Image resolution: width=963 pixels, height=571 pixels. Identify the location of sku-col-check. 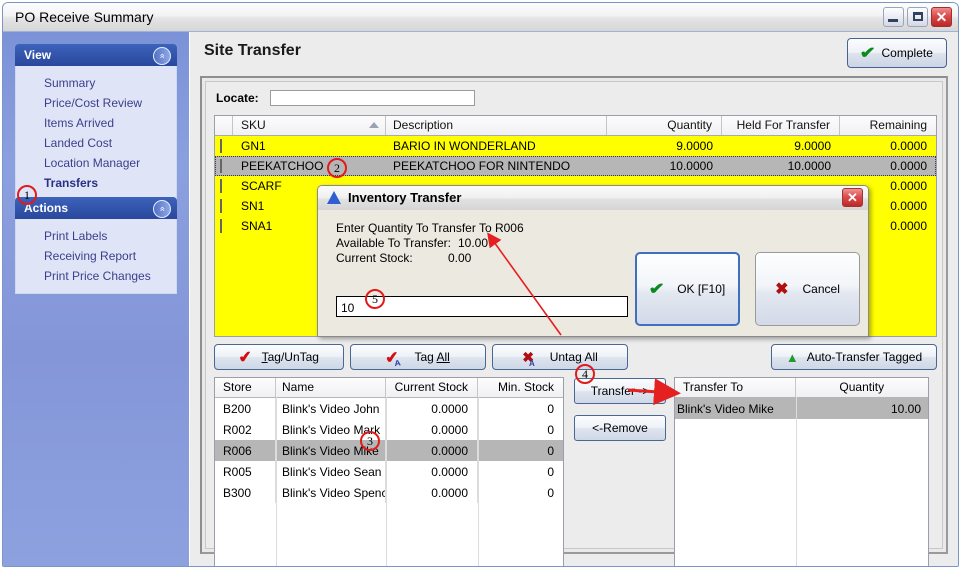
(224, 125).